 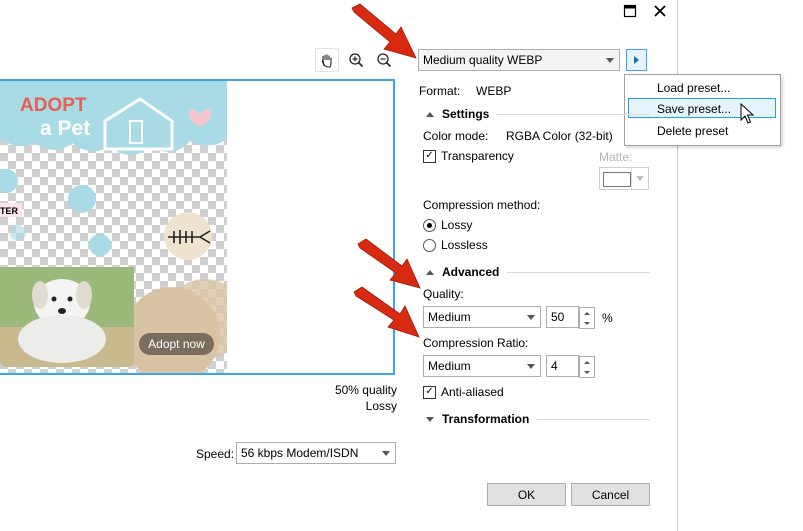 I want to click on expand-icon, so click(x=430, y=419).